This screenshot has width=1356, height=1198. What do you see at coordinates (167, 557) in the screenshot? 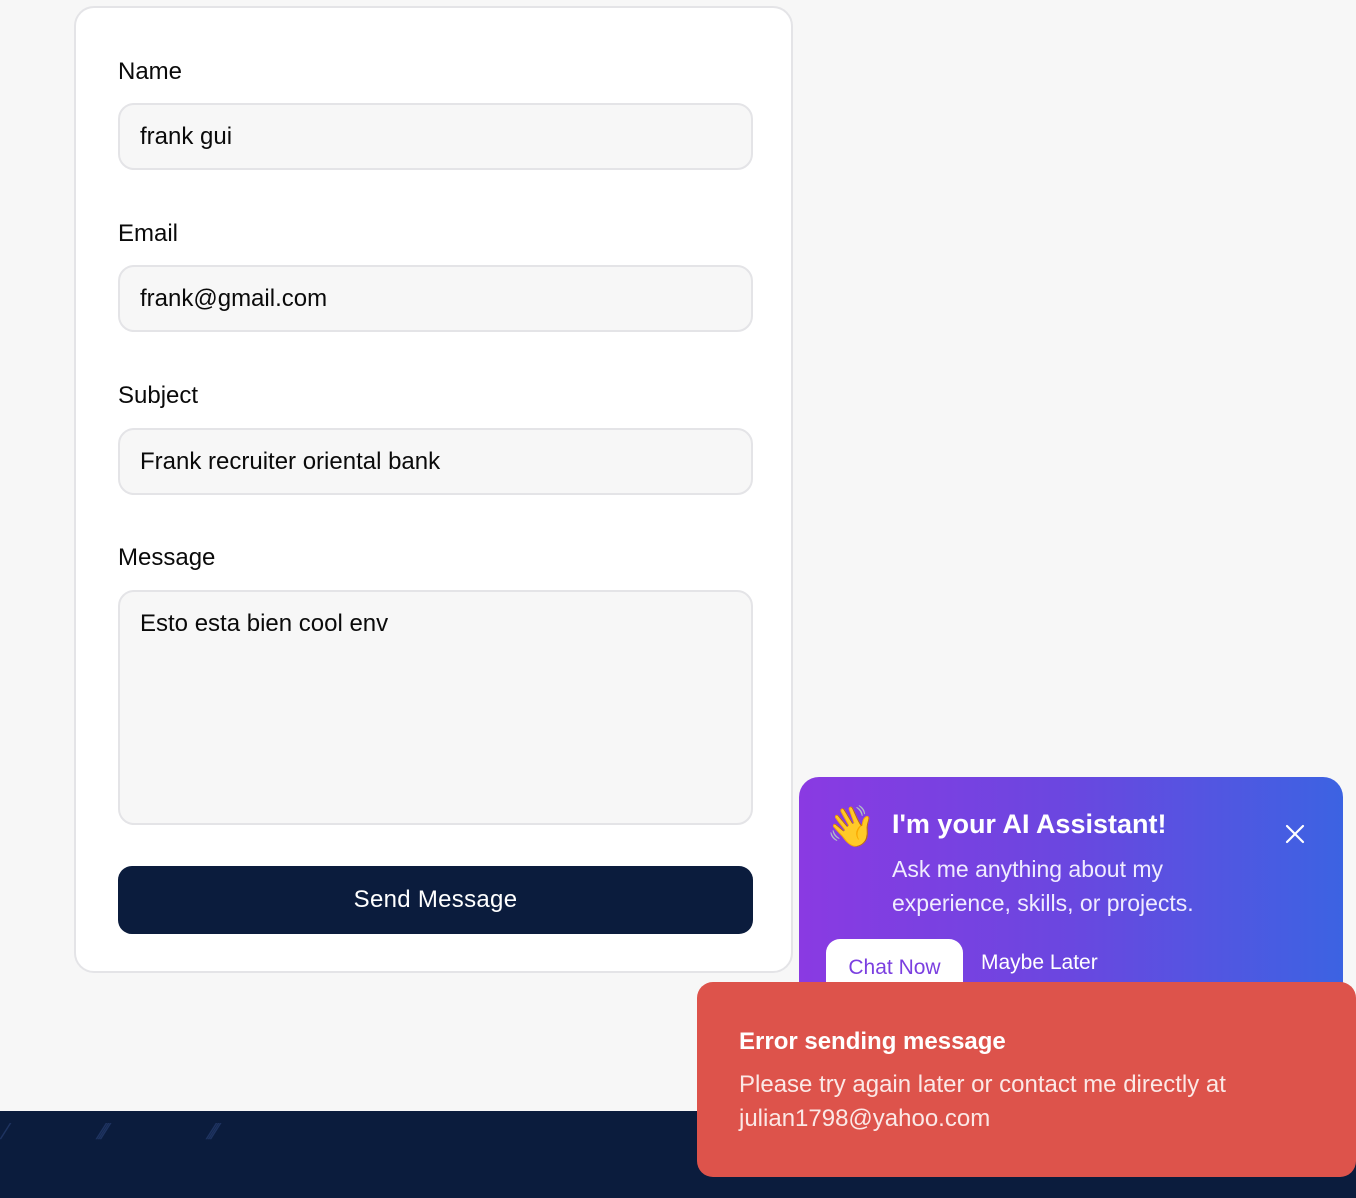
I see `message-label: Message` at bounding box center [167, 557].